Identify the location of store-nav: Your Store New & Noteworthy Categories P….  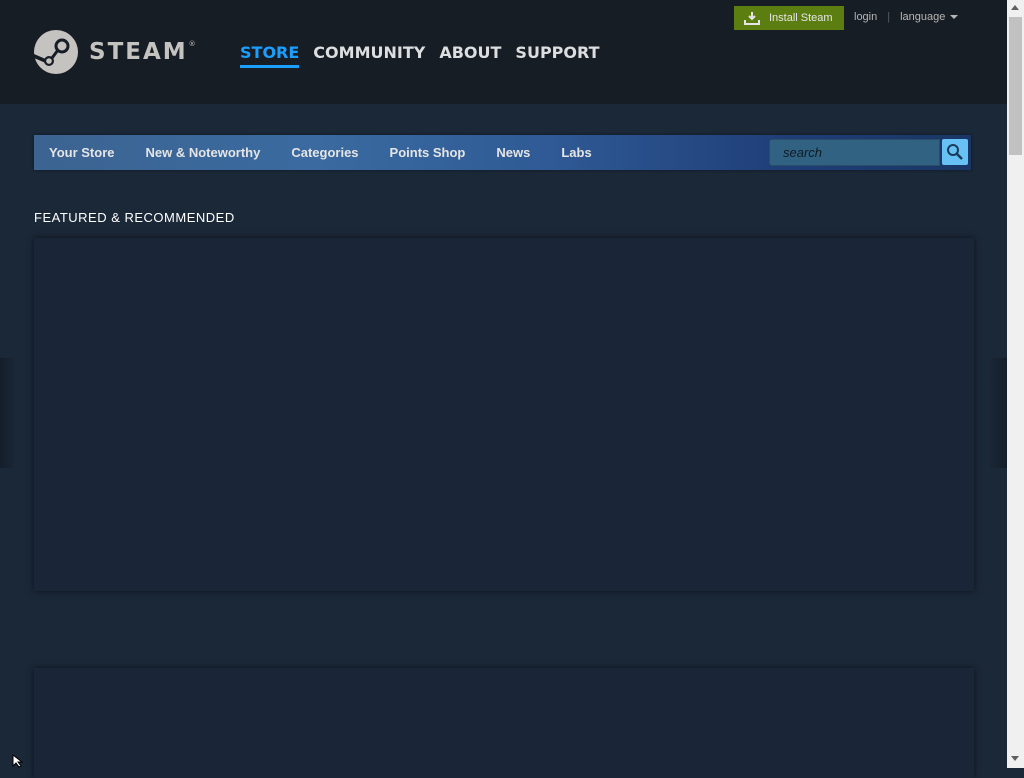
(502, 152).